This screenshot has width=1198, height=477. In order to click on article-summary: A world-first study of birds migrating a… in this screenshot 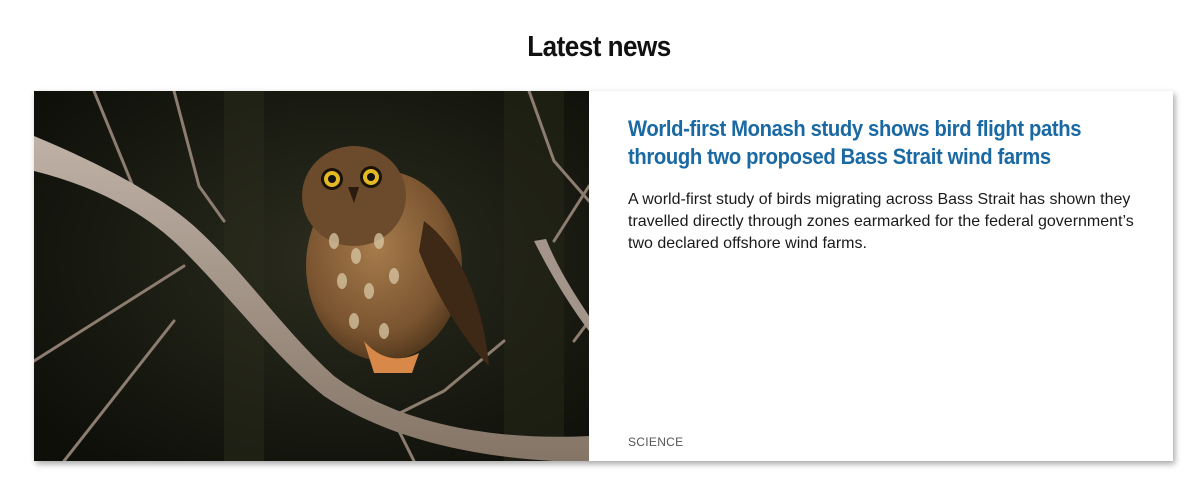, I will do `click(881, 221)`.